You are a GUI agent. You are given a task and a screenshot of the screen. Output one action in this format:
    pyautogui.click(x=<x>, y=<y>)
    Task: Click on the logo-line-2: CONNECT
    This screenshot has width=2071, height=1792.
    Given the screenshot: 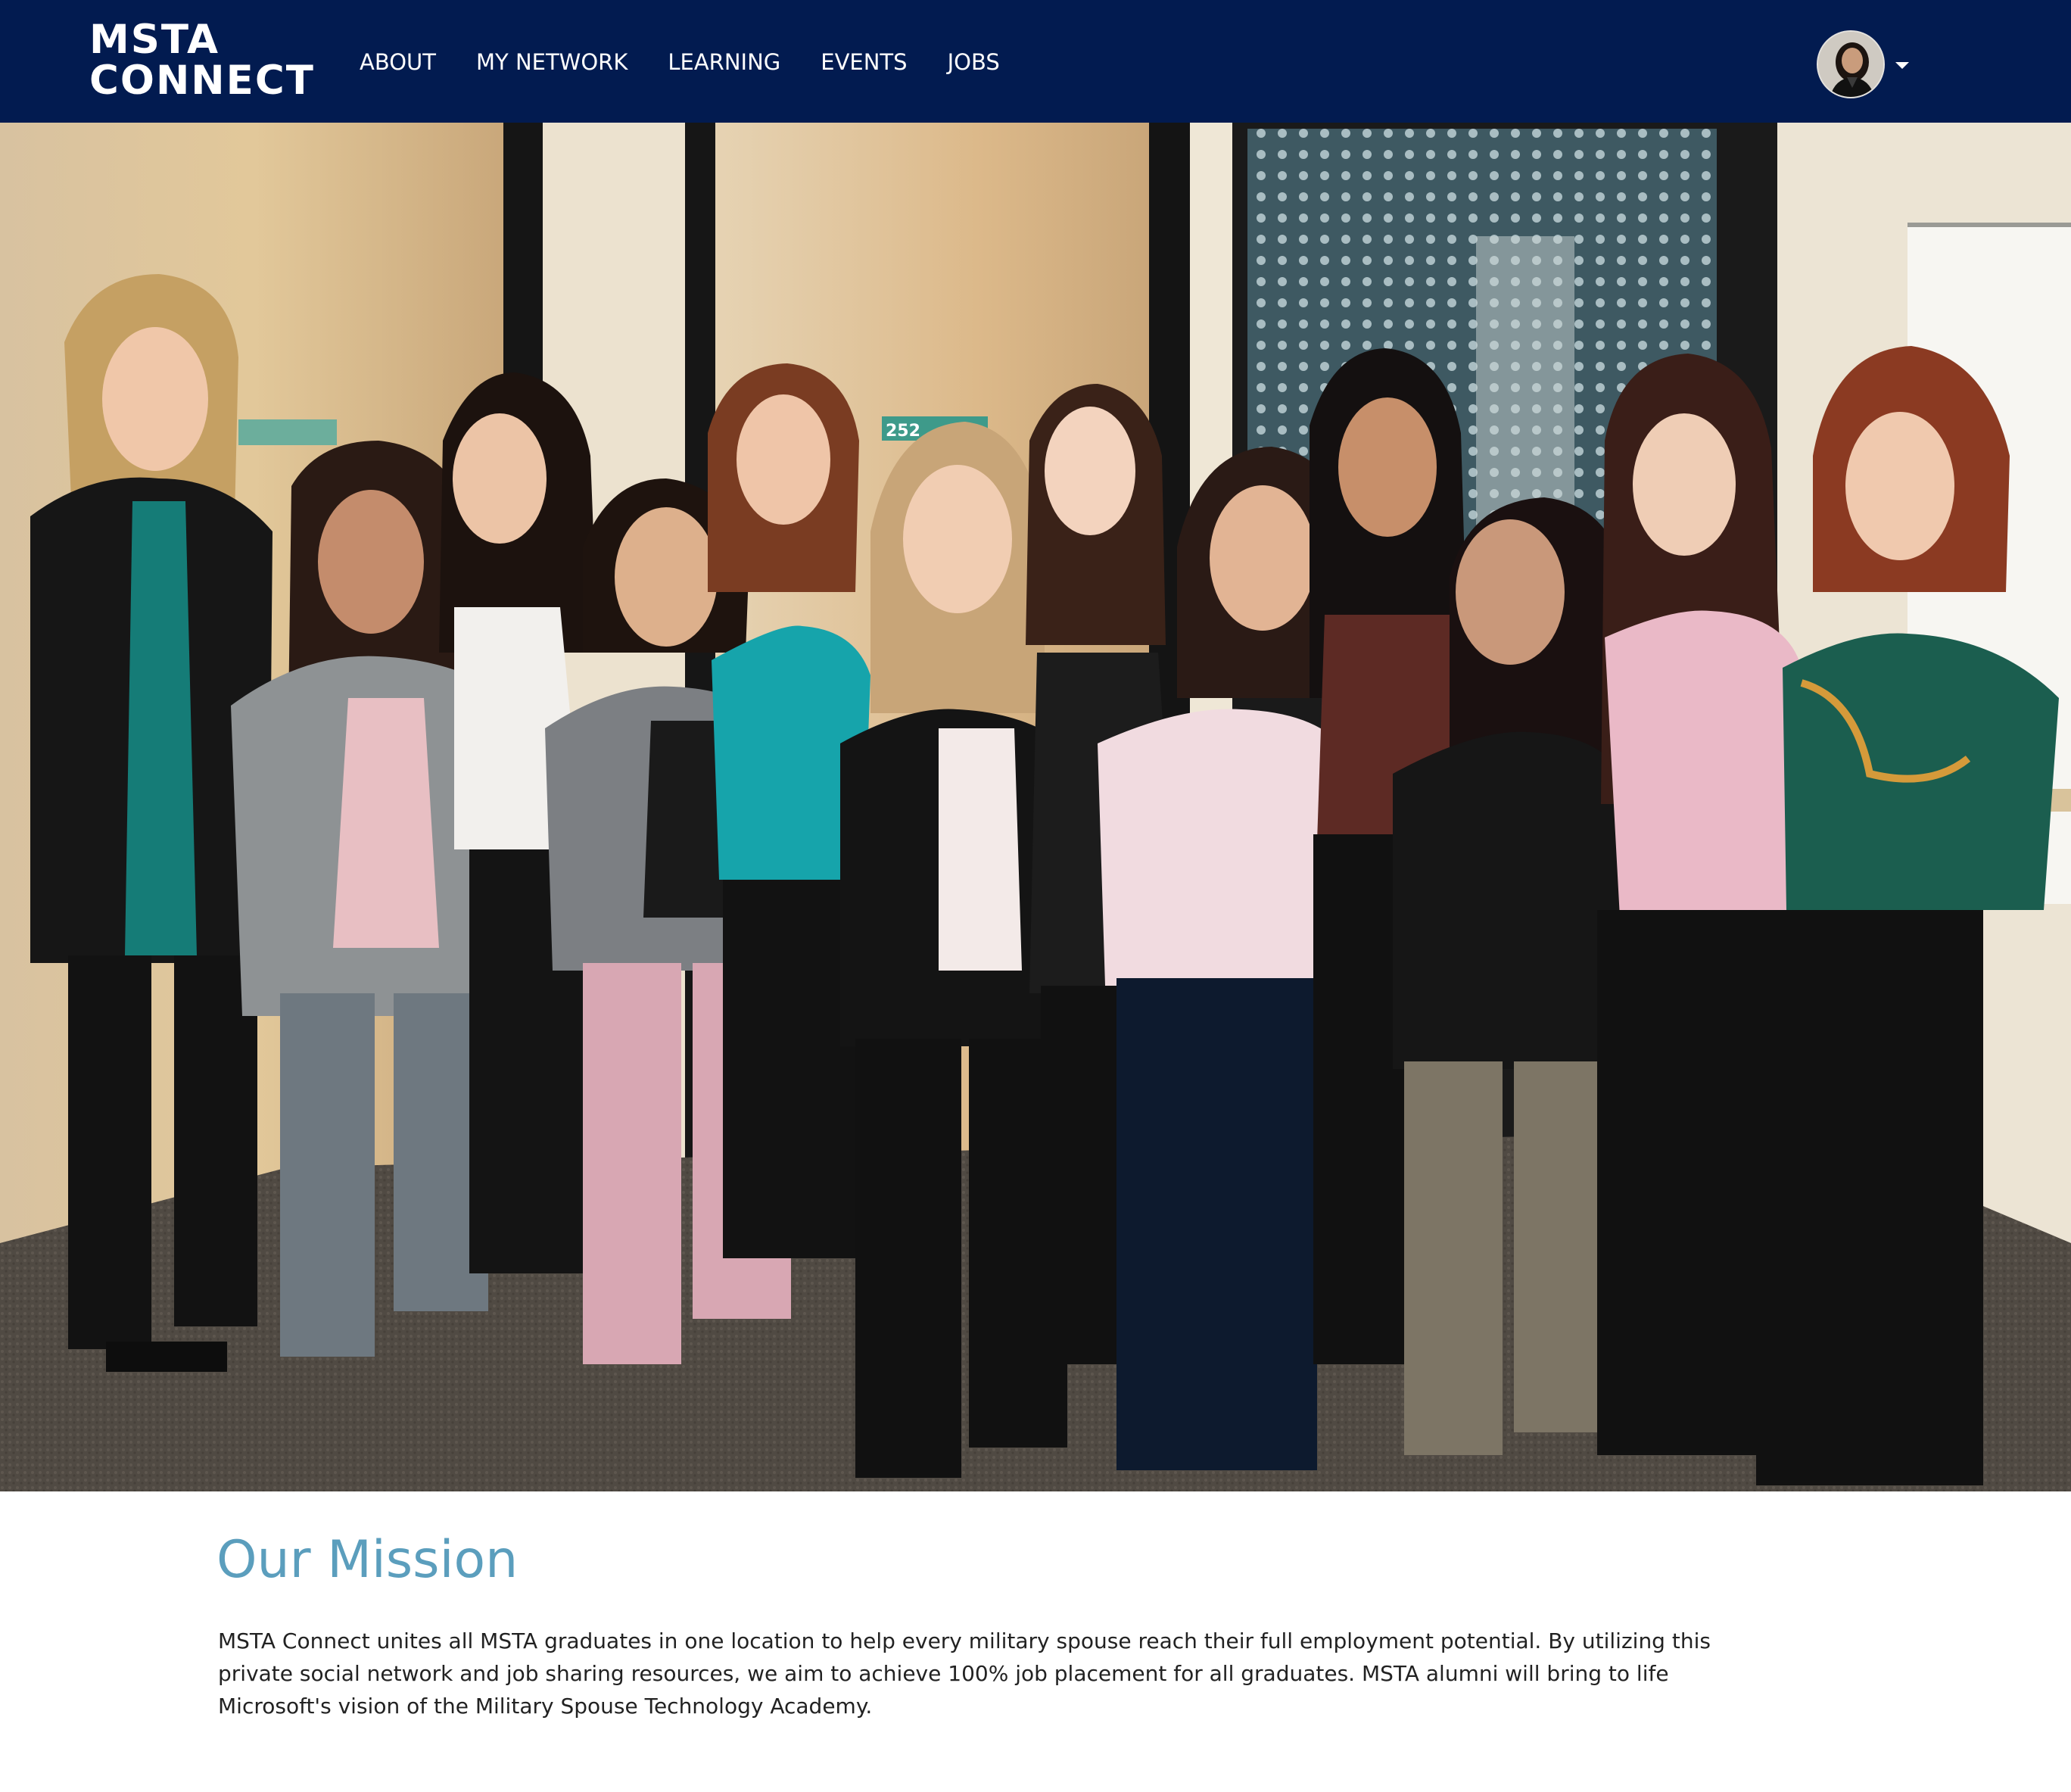 What is the action you would take?
    pyautogui.click(x=202, y=81)
    